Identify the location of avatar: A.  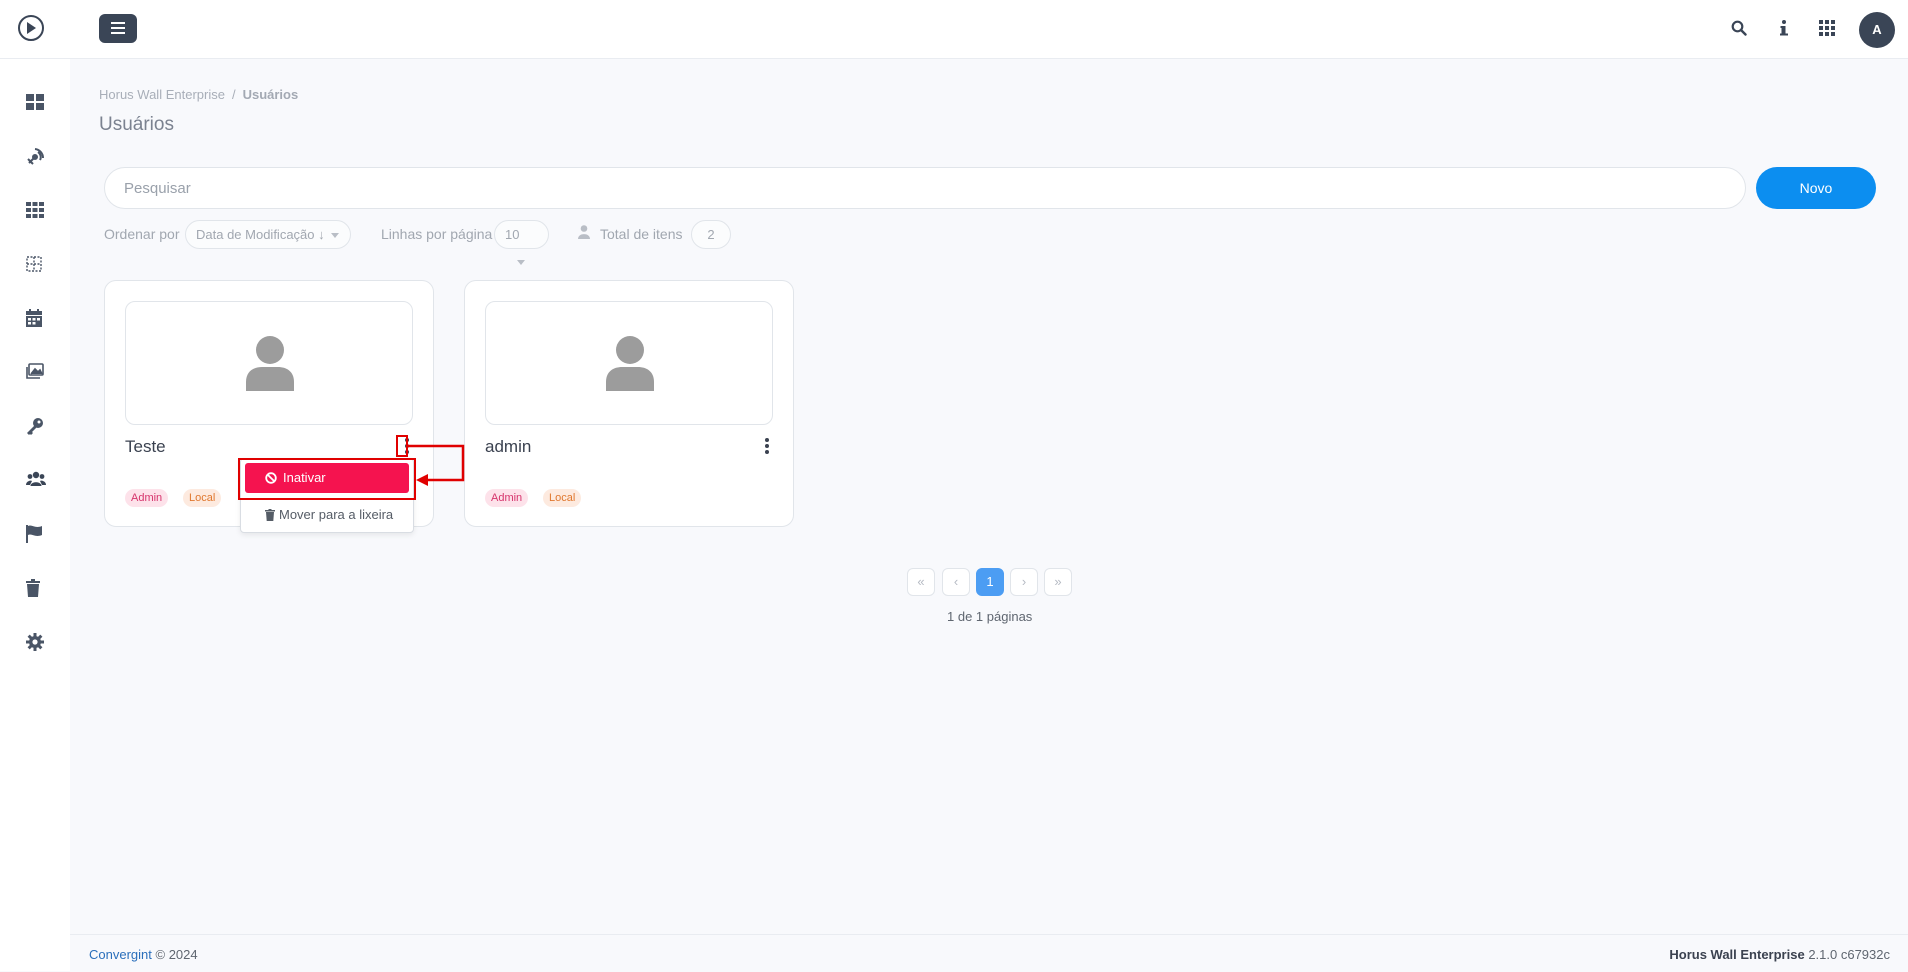
(1877, 30).